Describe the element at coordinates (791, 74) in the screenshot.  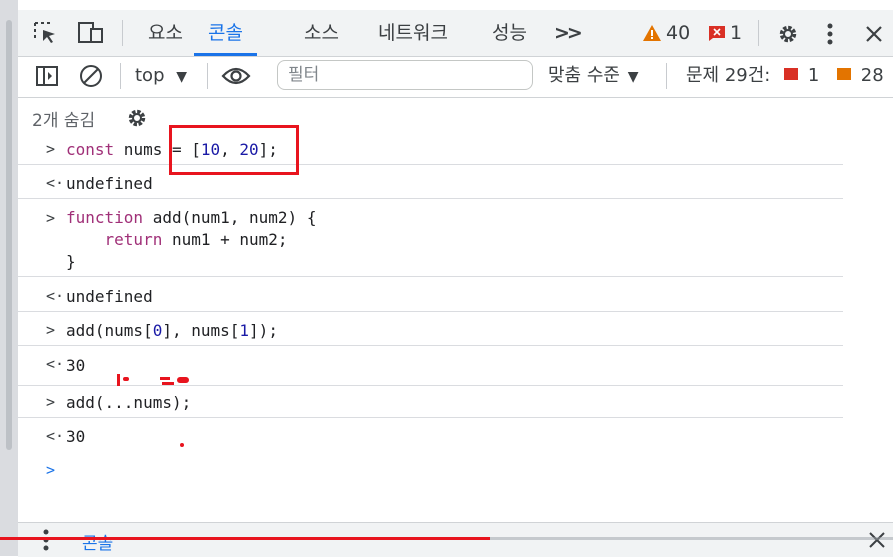
I see `issues-error-icon` at that location.